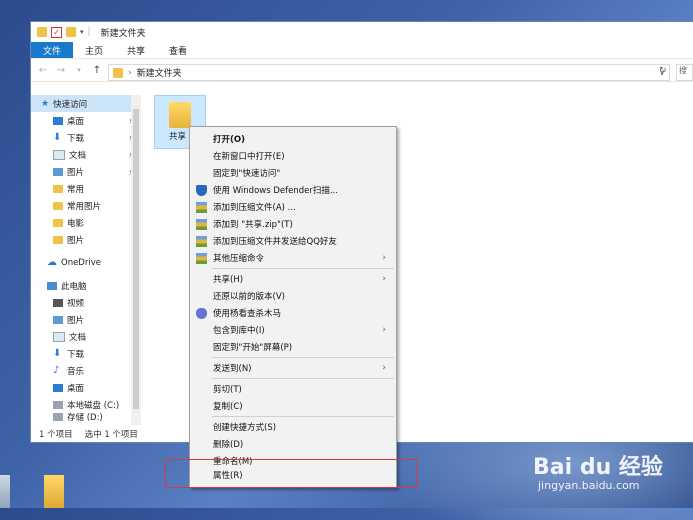  I want to click on sidebar-item-pictures: 图片 📌, so click(86, 171).